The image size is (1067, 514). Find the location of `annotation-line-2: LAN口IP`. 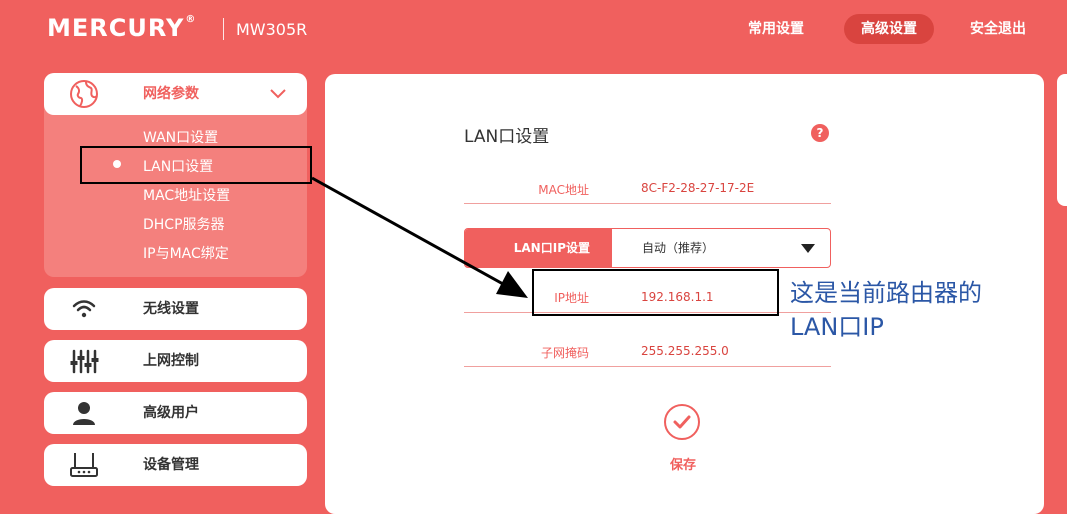

annotation-line-2: LAN口IP is located at coordinates (837, 327).